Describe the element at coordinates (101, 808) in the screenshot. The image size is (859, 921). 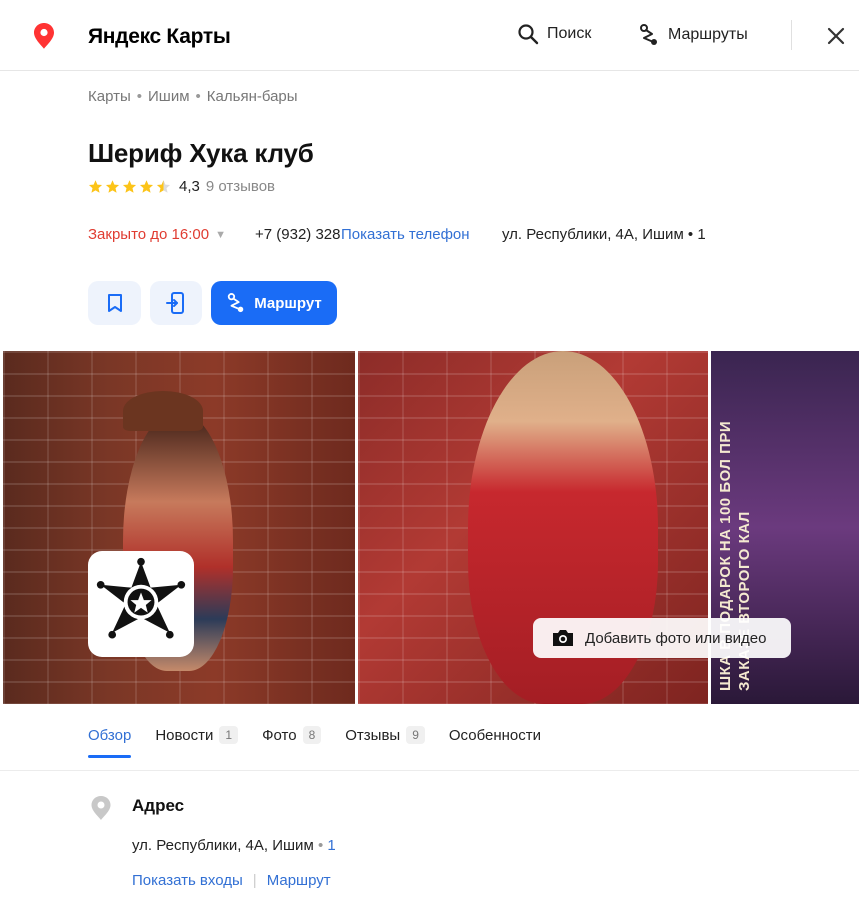
I see `location-pin-icon` at that location.